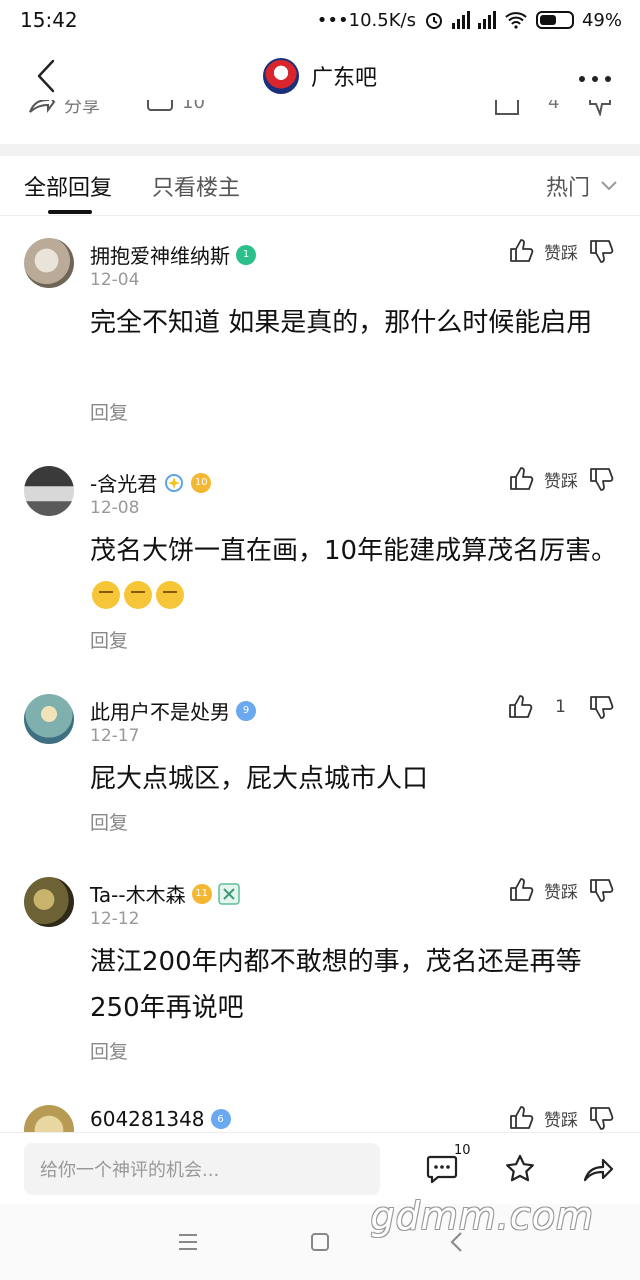 Image resolution: width=640 pixels, height=1280 pixels. What do you see at coordinates (259, 779) in the screenshot?
I see `comment-text: 屁大点城区，屁大点城市人口` at bounding box center [259, 779].